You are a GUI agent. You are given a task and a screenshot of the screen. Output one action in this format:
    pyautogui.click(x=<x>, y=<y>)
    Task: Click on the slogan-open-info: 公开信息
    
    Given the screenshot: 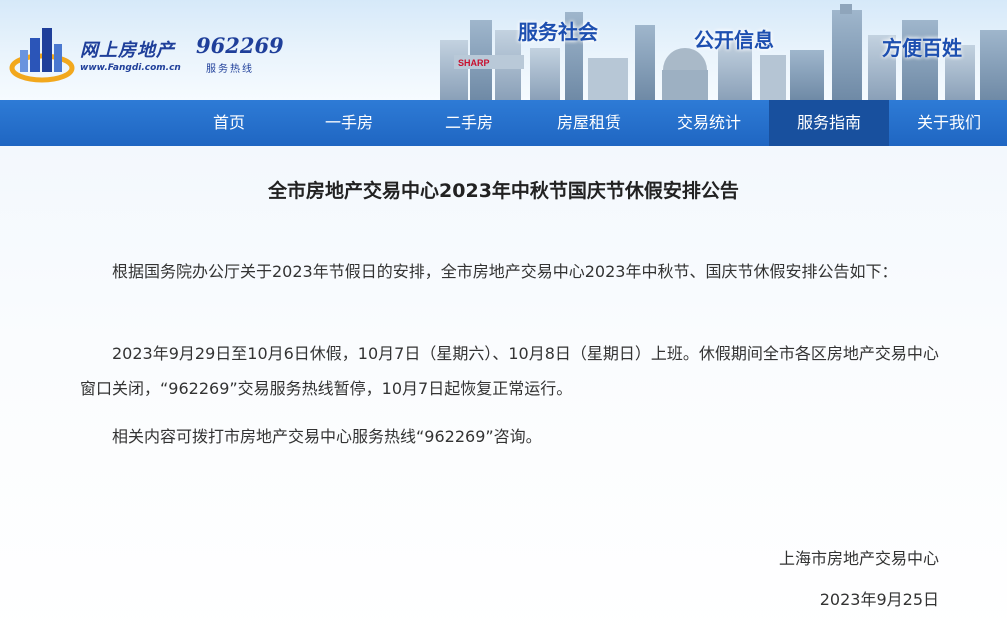 What is the action you would take?
    pyautogui.click(x=734, y=40)
    